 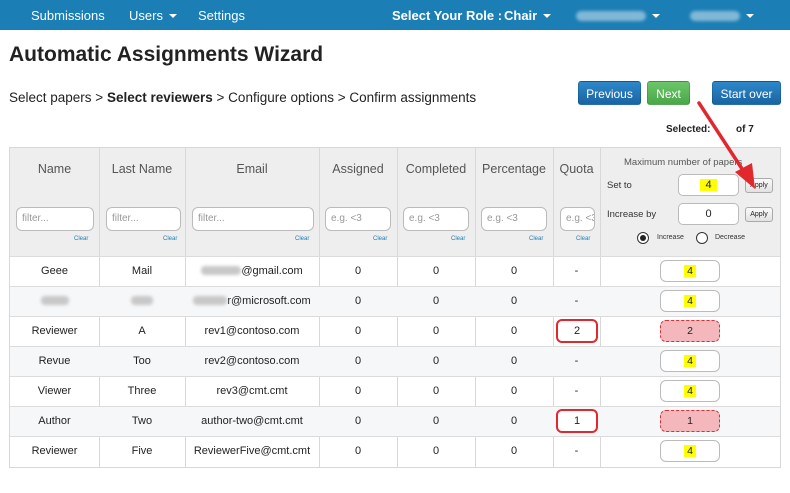 I want to click on step-select-reviewers: Select reviewers, so click(x=159, y=97).